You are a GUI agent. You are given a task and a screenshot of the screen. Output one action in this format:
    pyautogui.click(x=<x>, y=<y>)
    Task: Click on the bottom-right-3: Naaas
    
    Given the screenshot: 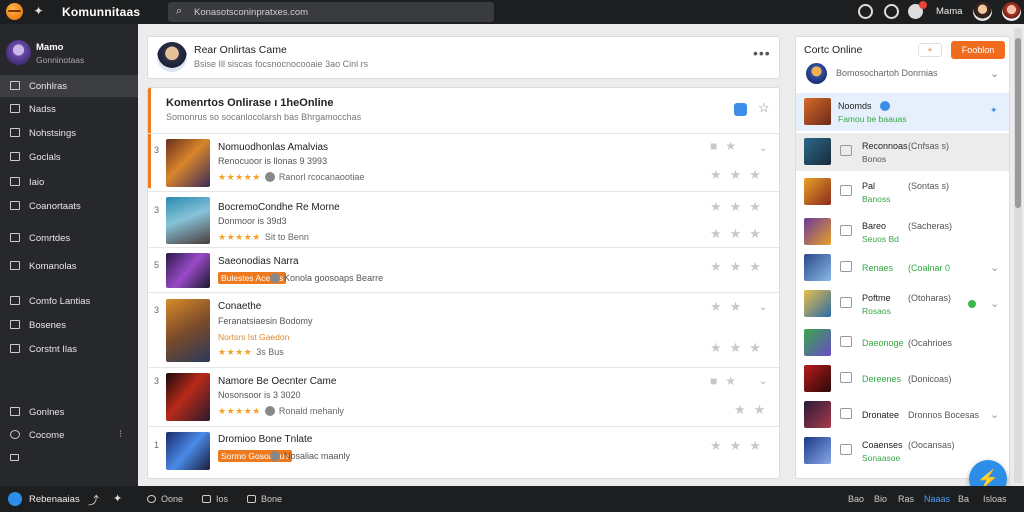 What is the action you would take?
    pyautogui.click(x=937, y=499)
    